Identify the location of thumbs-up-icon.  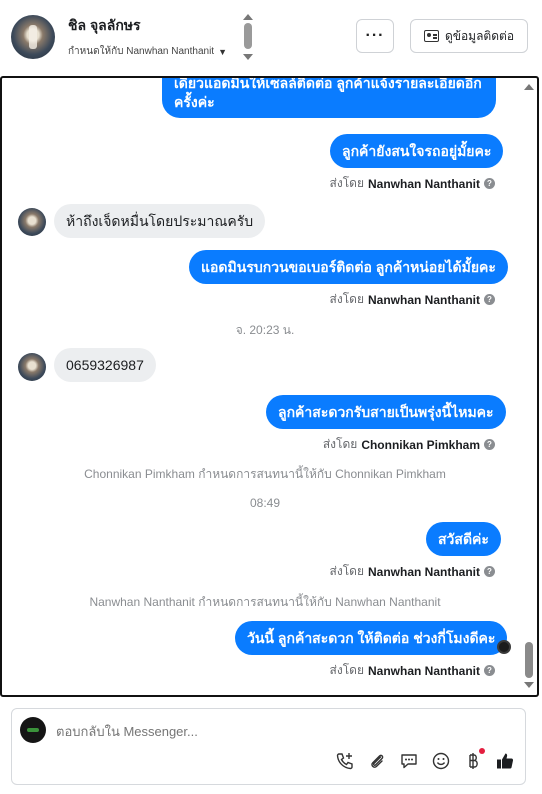
(505, 761).